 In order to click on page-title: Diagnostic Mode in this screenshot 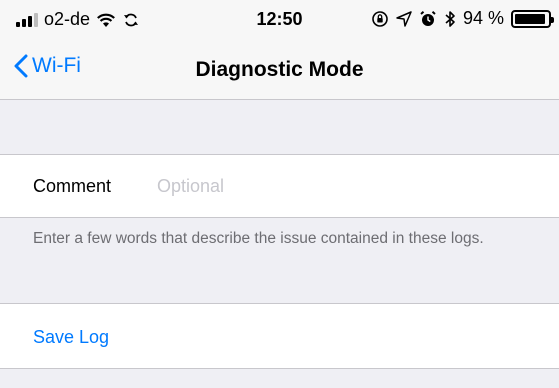, I will do `click(279, 69)`.